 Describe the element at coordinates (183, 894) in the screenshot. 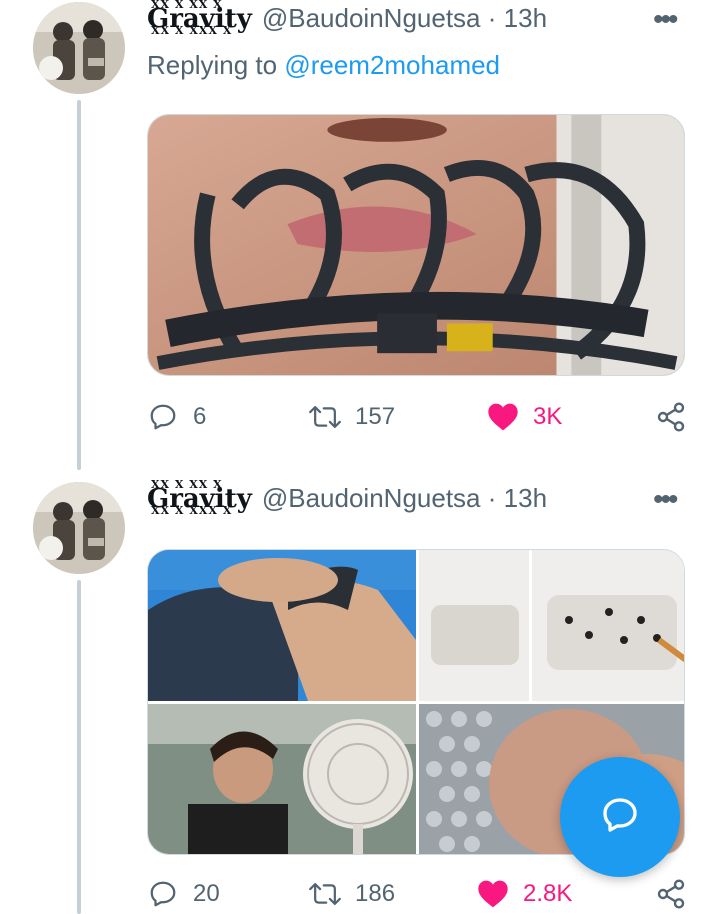

I see `reply-button: 20` at that location.